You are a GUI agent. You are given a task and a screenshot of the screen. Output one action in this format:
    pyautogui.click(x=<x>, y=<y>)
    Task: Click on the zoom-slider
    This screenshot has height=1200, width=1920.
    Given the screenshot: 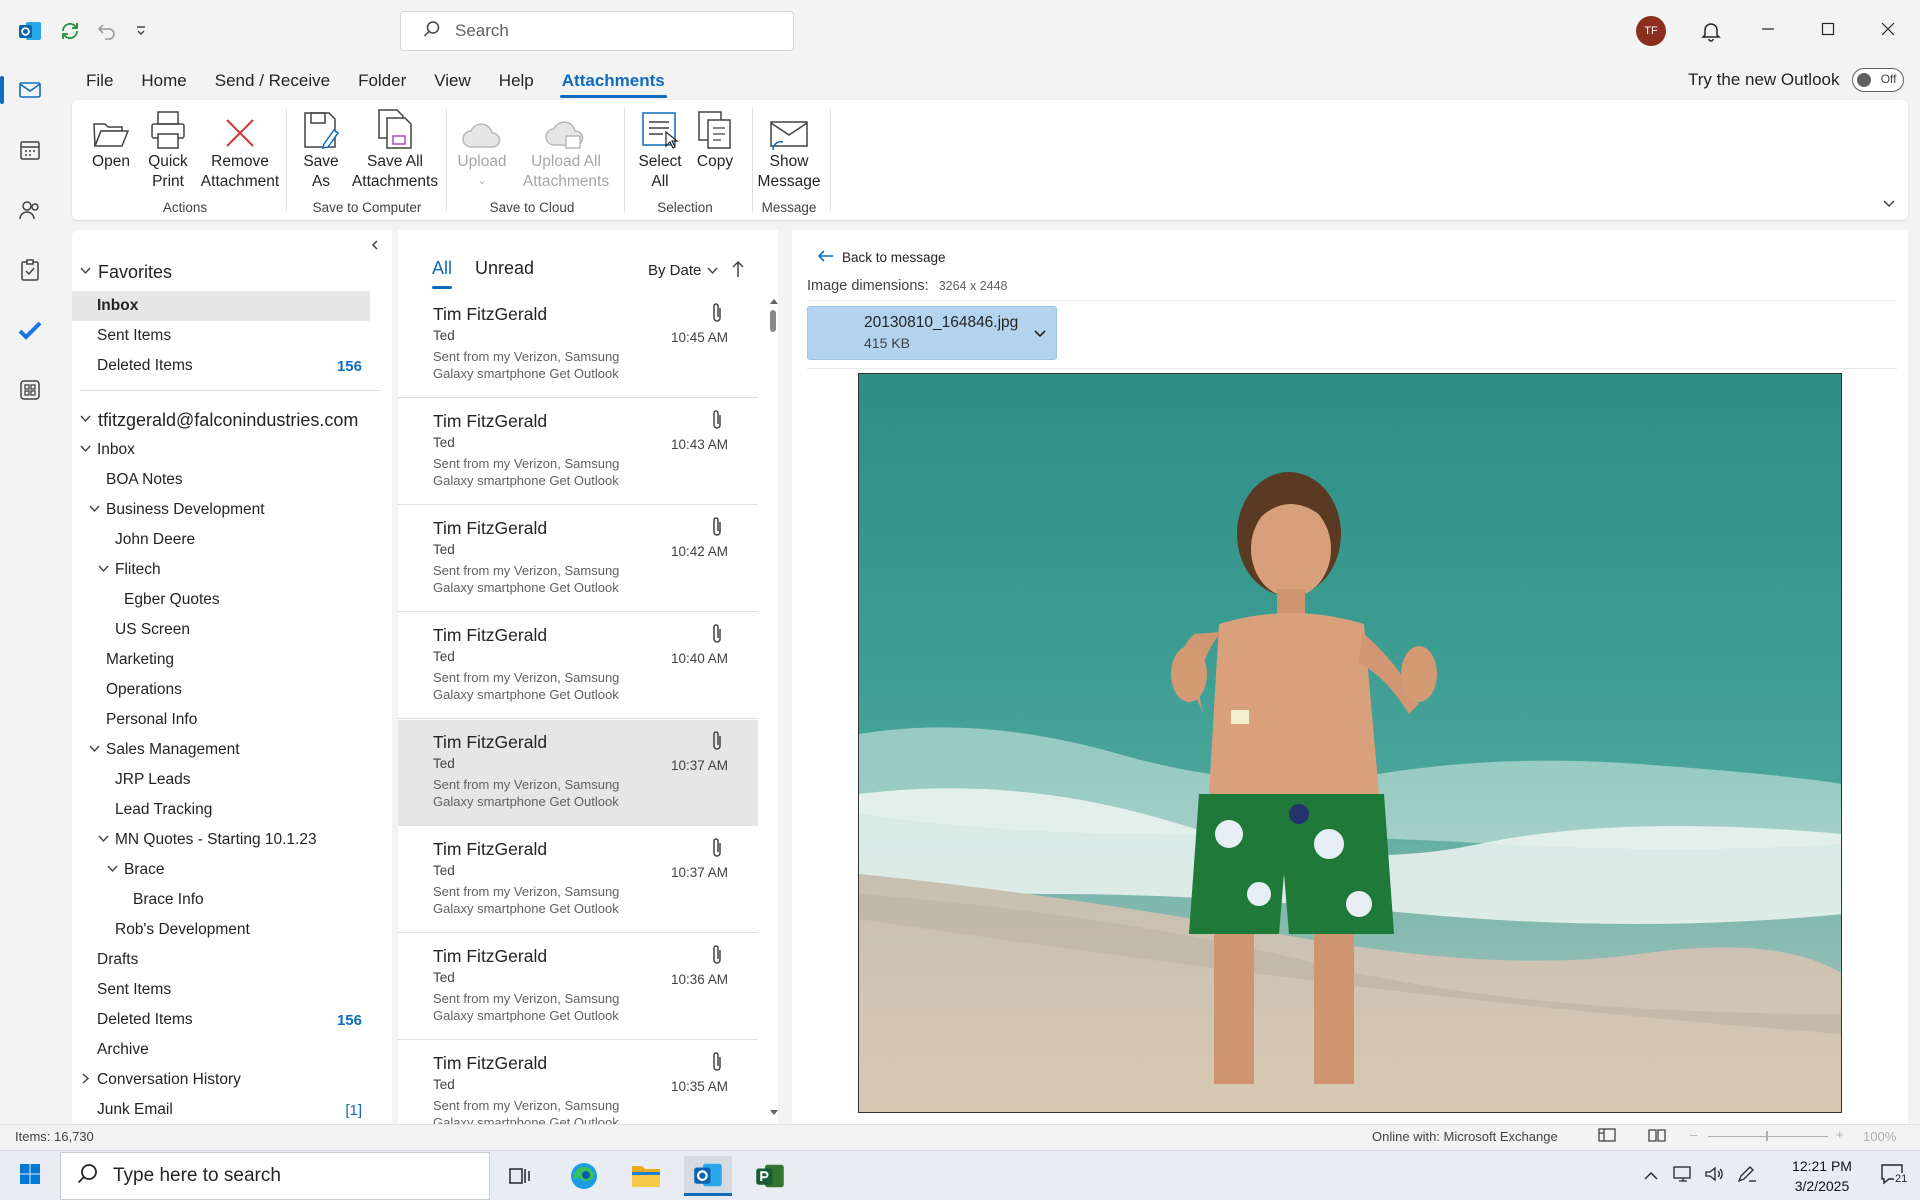 What is the action you would take?
    pyautogui.click(x=1768, y=1136)
    